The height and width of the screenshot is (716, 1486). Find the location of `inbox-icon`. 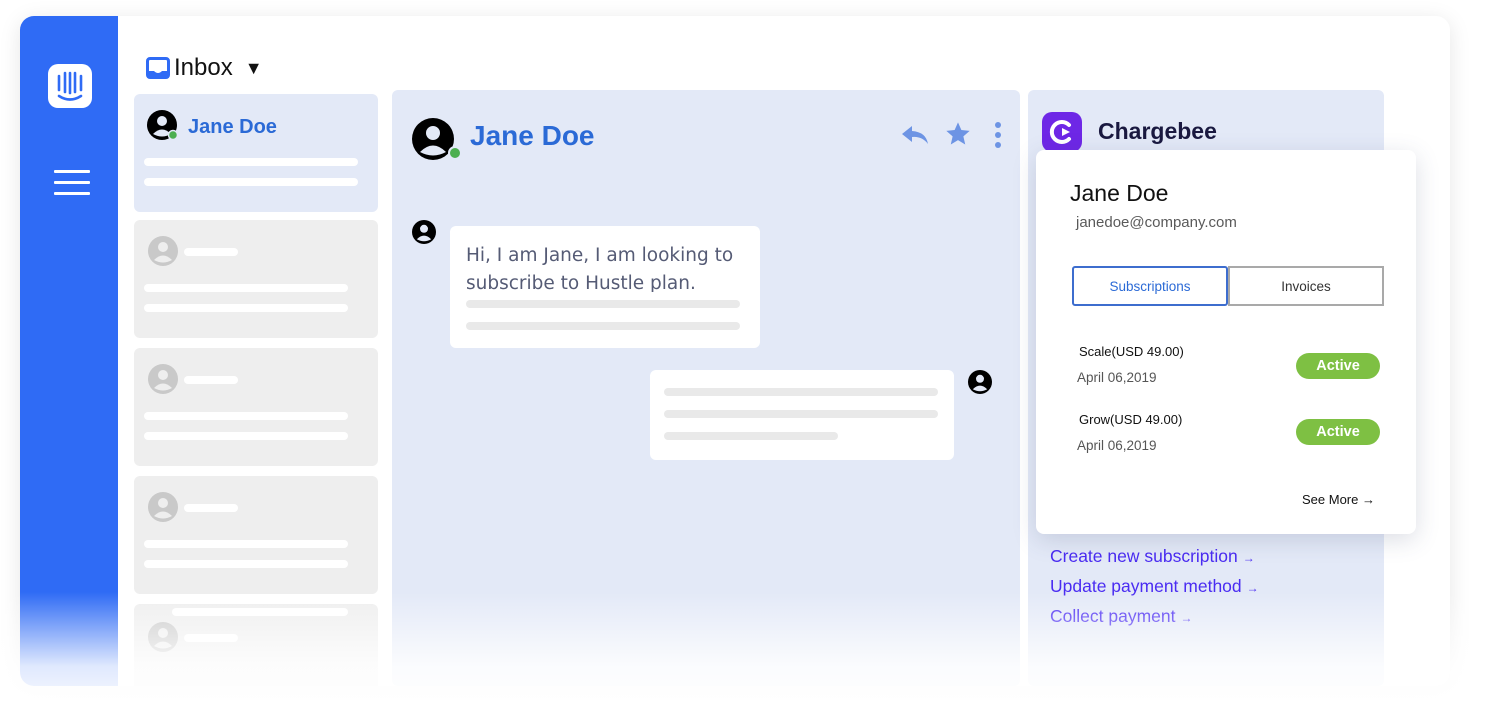

inbox-icon is located at coordinates (158, 68).